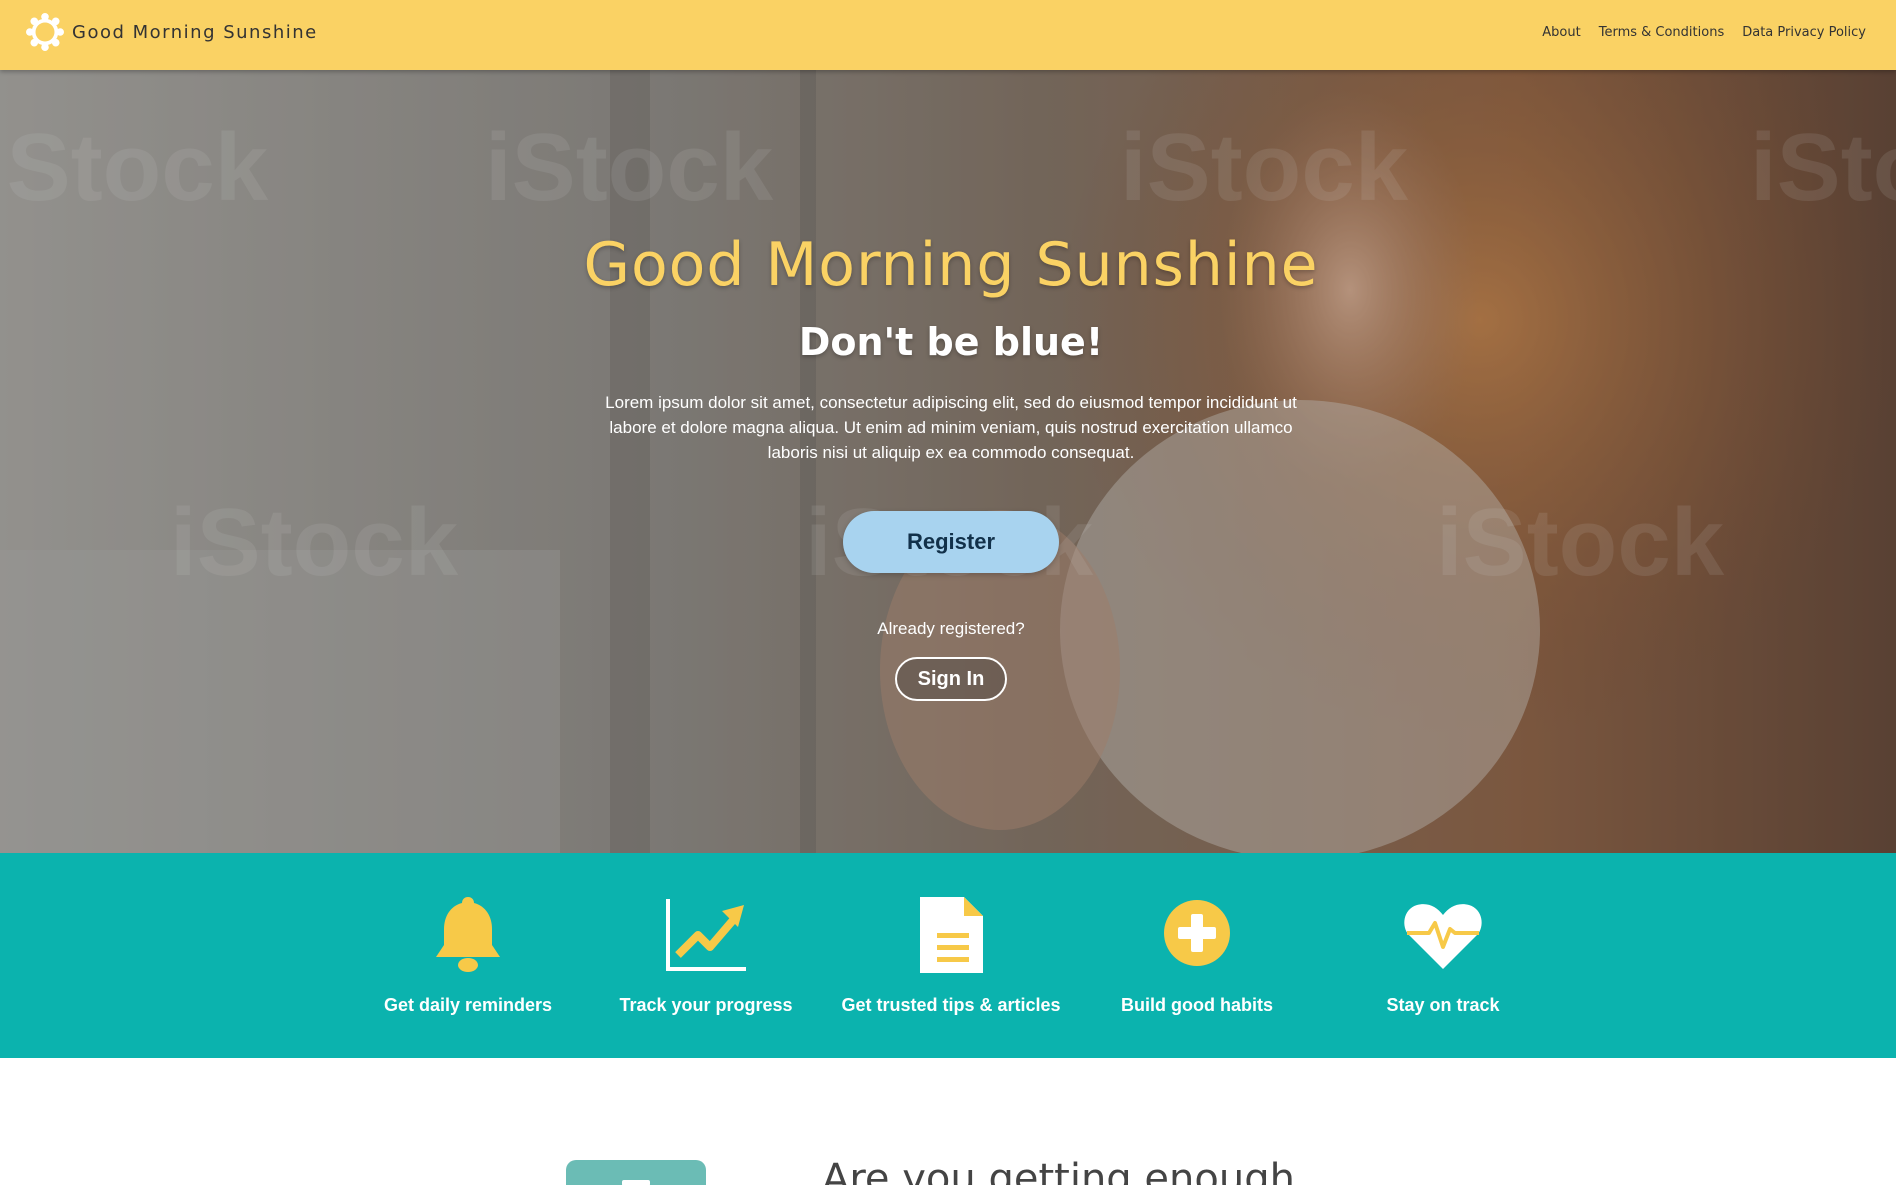 The image size is (1896, 1185). I want to click on feature-daily-reminders: Get daily reminders, so click(468, 955).